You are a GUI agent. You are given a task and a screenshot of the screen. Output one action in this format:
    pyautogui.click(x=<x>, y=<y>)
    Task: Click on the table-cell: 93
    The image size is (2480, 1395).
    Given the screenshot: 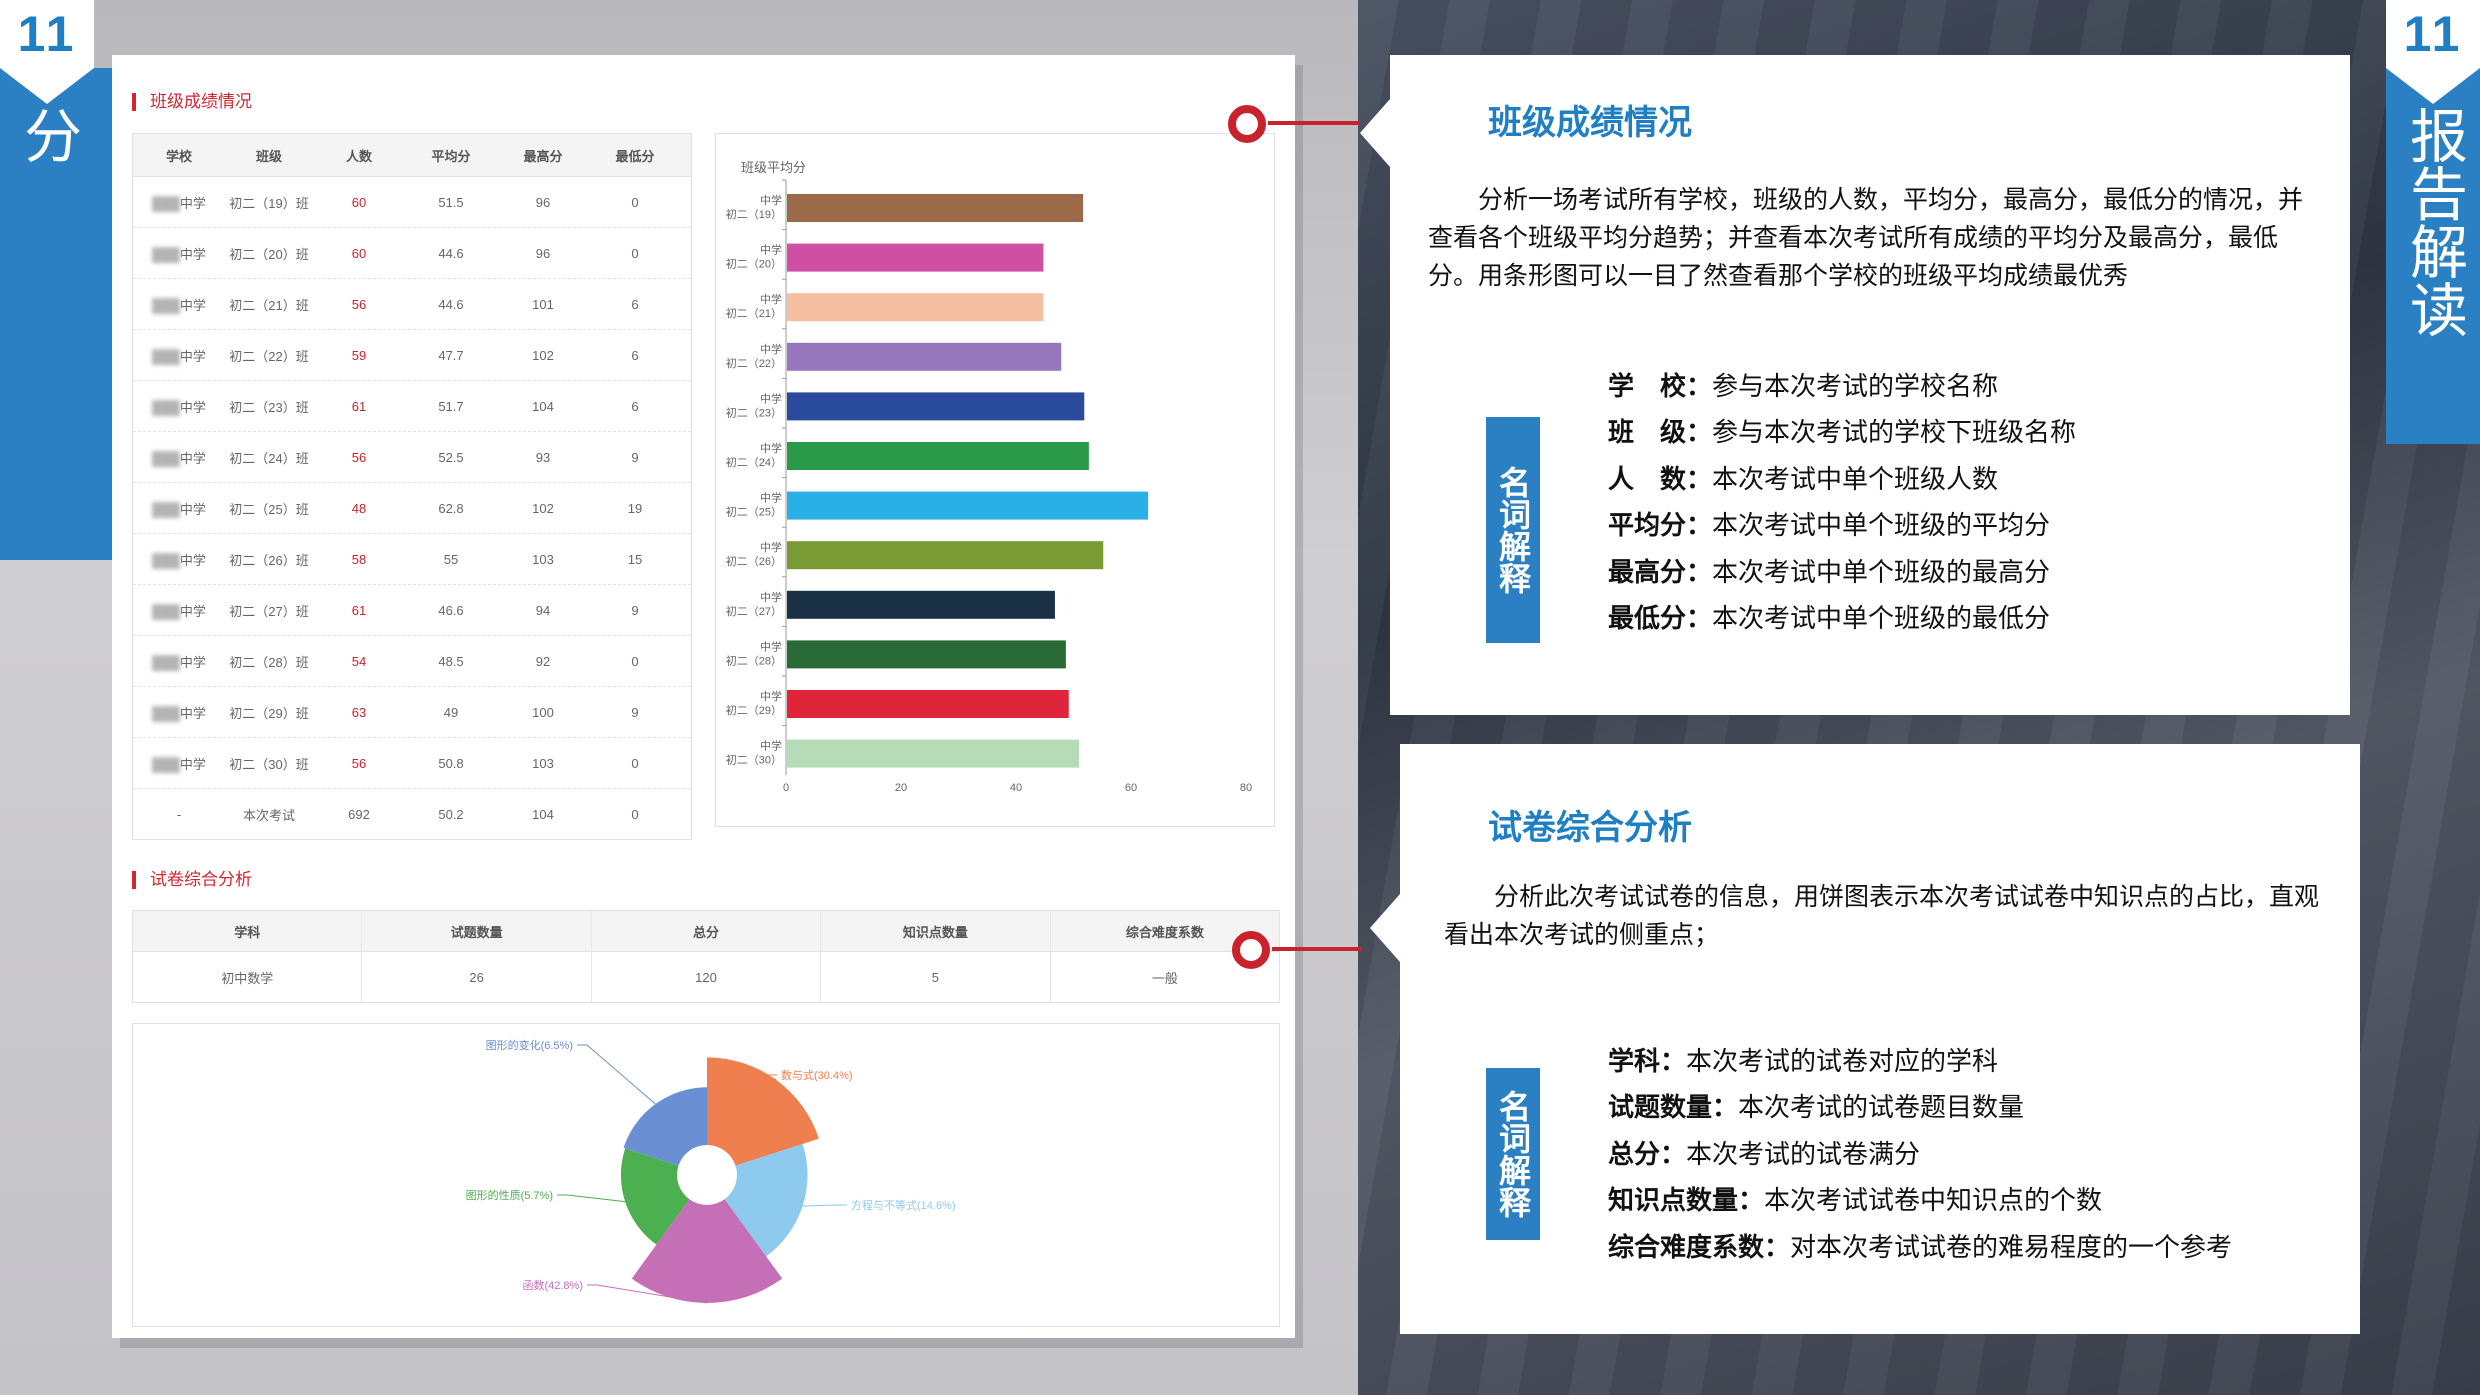 What is the action you would take?
    pyautogui.click(x=543, y=457)
    